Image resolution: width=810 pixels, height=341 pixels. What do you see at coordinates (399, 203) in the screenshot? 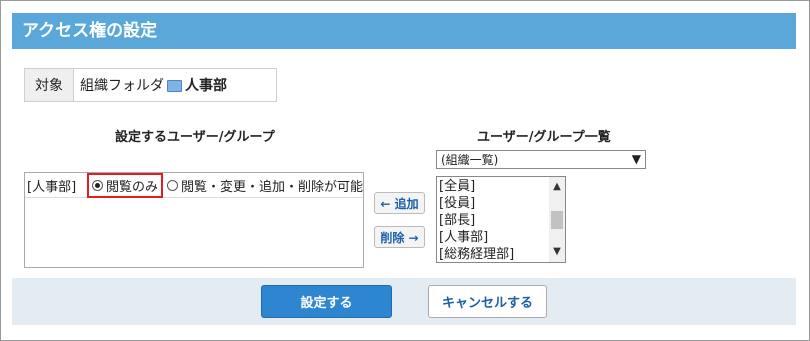
I see `add-button: ← 追加` at bounding box center [399, 203].